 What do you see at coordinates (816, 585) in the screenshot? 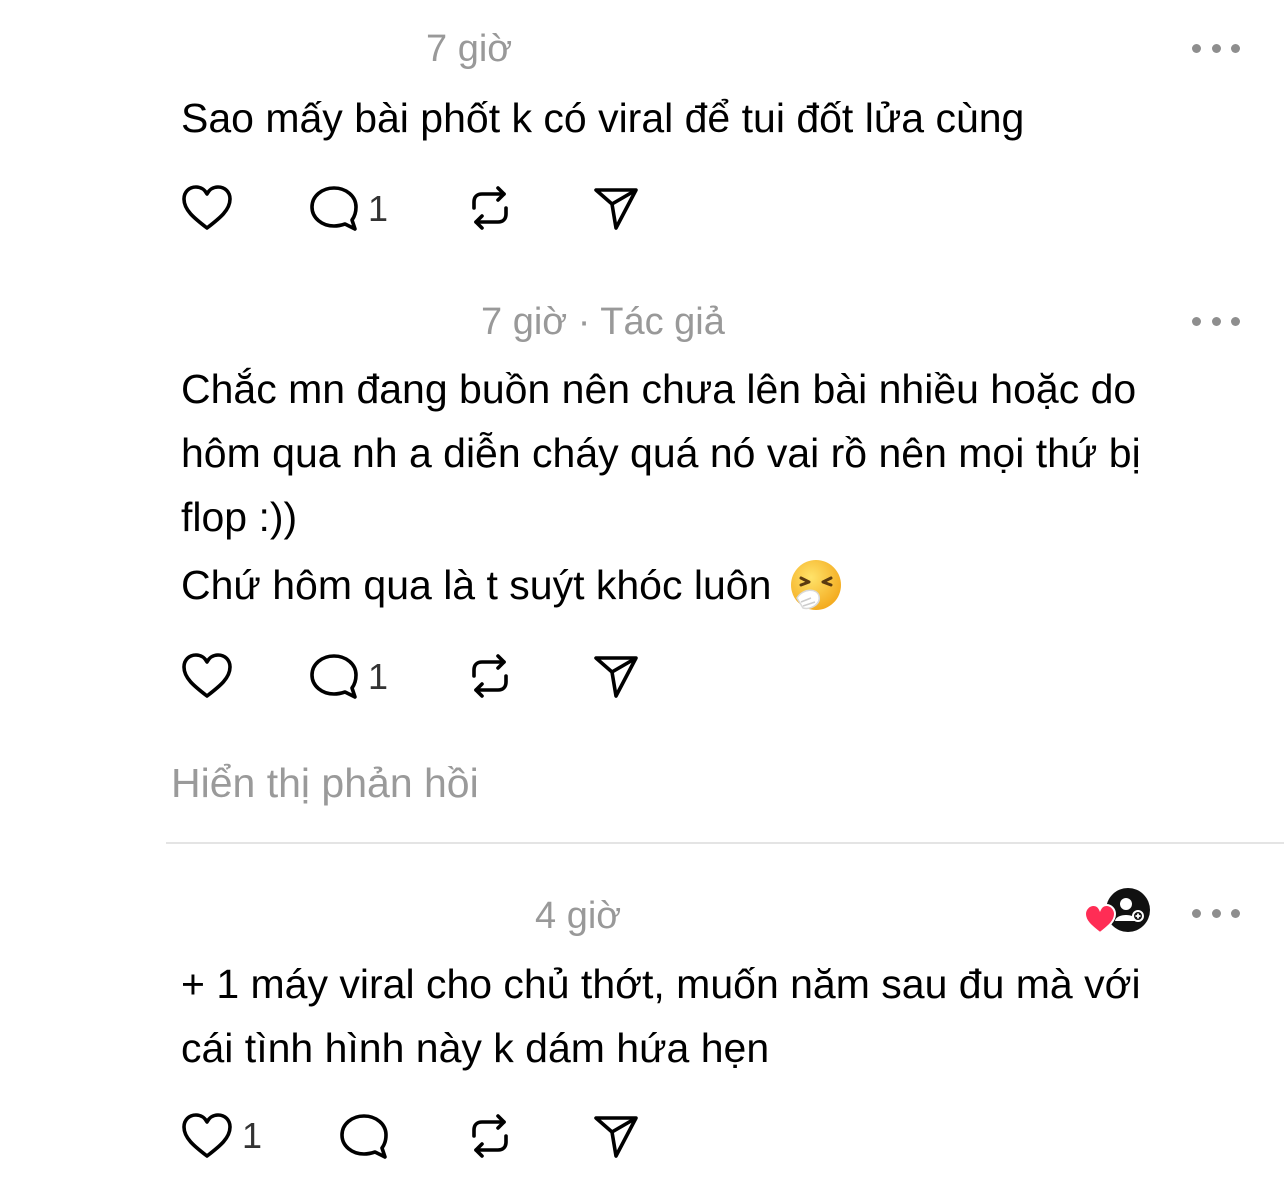
I see `sneezing-face-icon` at bounding box center [816, 585].